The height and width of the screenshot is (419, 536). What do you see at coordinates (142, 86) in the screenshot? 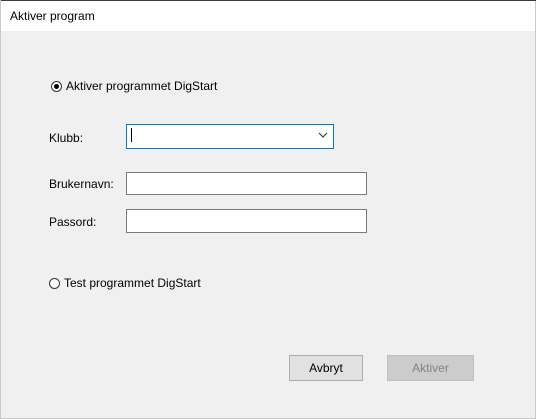
I see `activate-program-radio-label: Aktiver programmet DigStart` at bounding box center [142, 86].